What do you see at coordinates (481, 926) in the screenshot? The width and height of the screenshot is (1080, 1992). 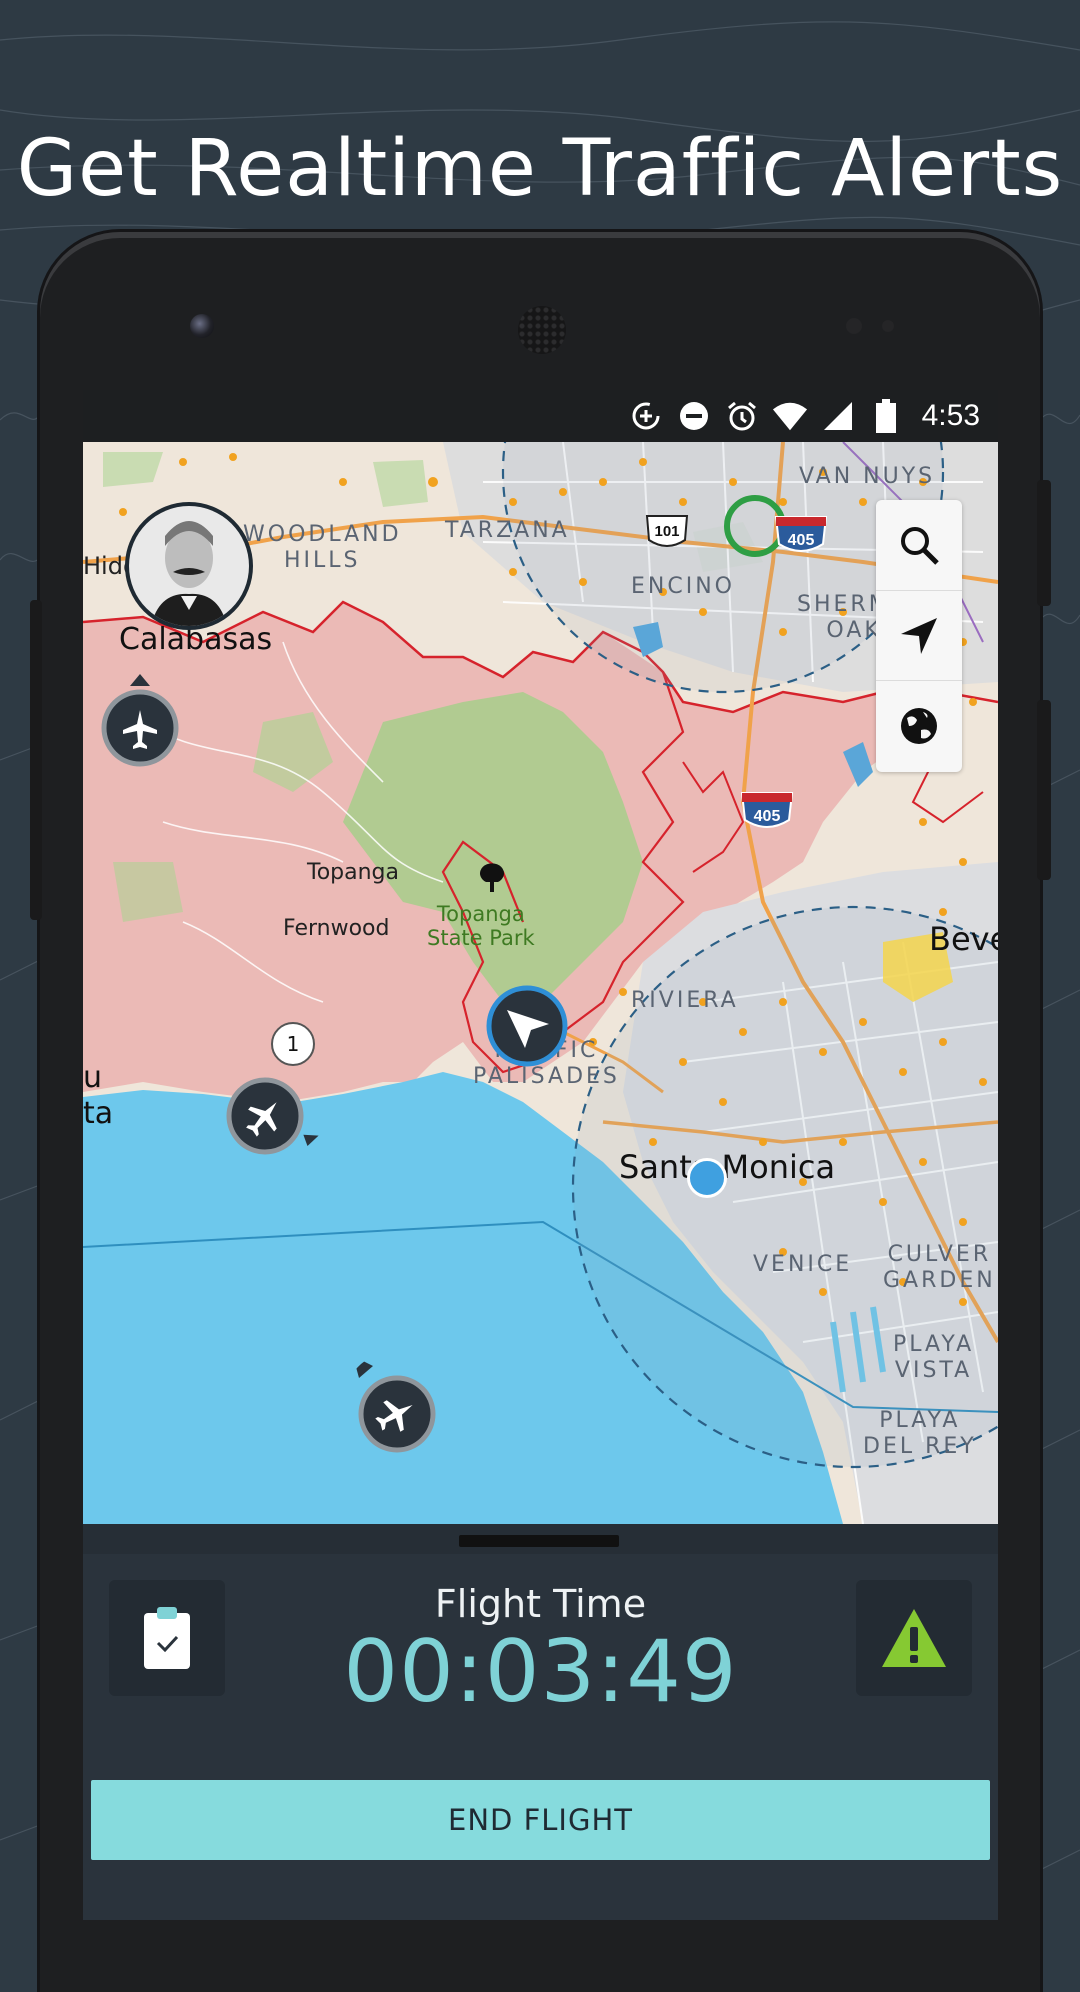 I see `label-topanga-state-park: Topanga State Park` at bounding box center [481, 926].